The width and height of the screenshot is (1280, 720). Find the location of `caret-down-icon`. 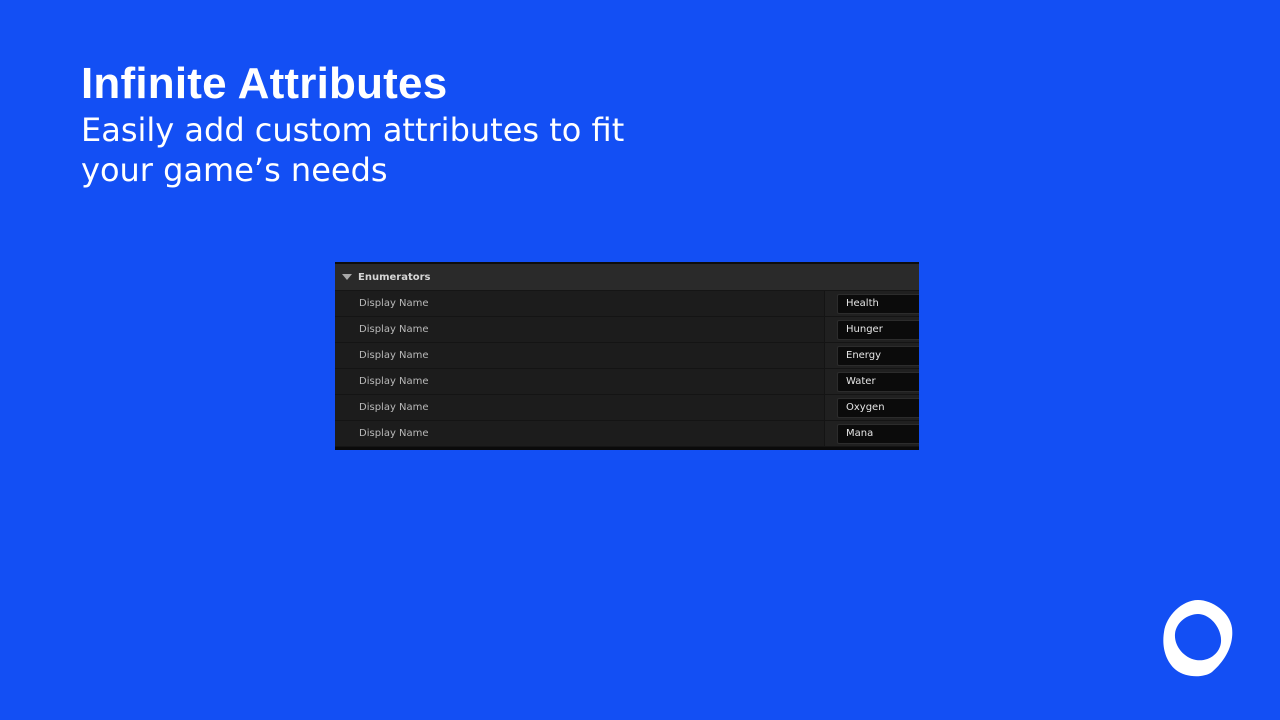

caret-down-icon is located at coordinates (347, 277).